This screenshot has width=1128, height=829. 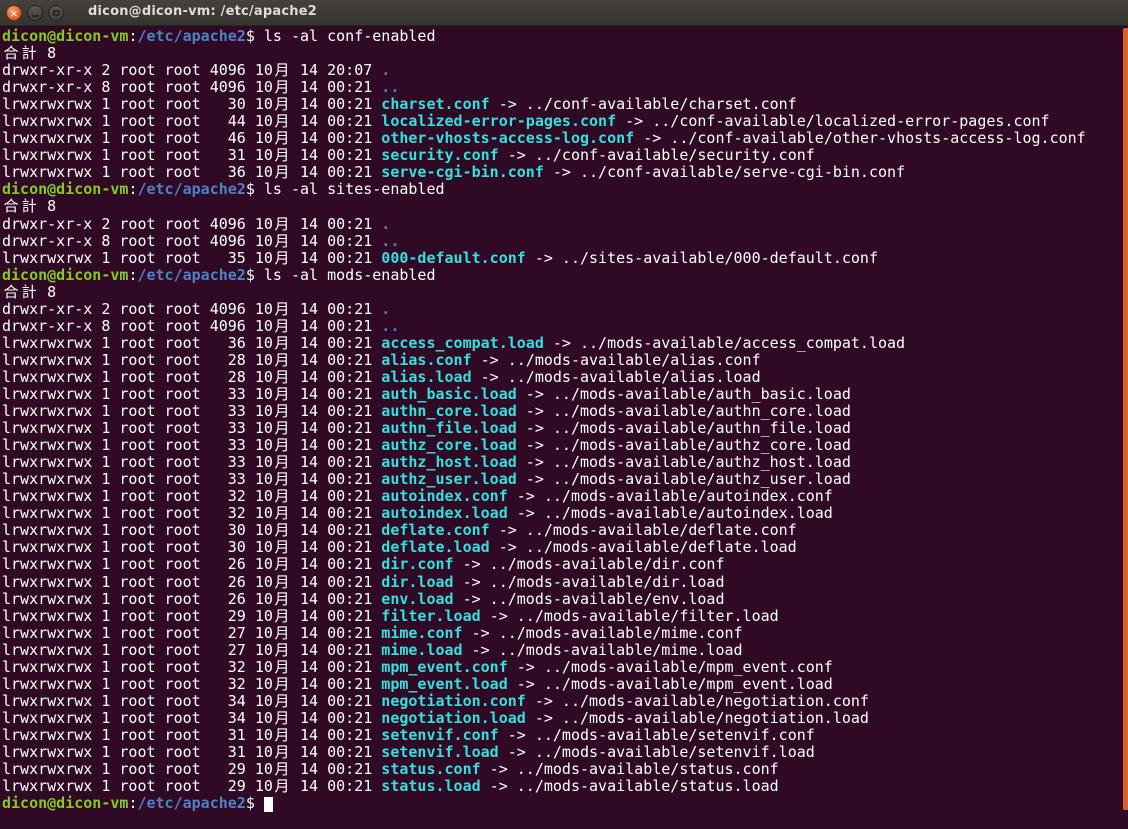 I want to click on close-icon: ×, so click(x=14, y=13).